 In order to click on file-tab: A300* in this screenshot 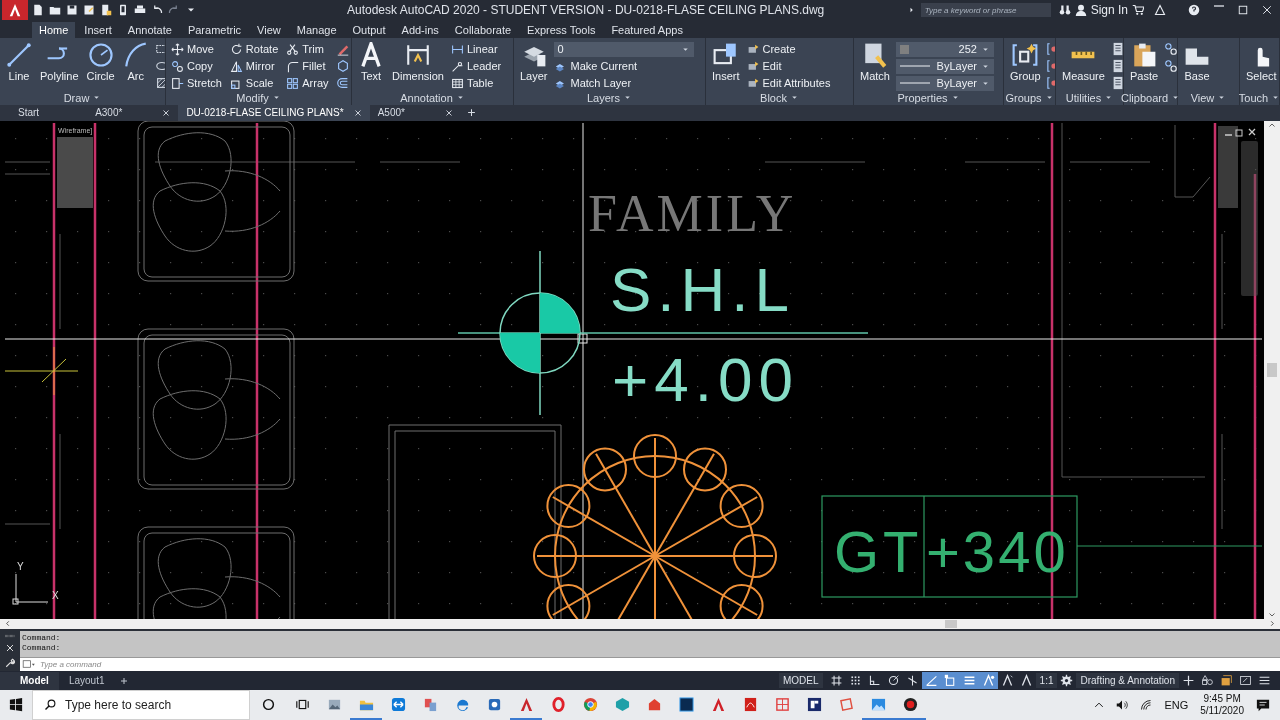, I will do `click(133, 113)`.